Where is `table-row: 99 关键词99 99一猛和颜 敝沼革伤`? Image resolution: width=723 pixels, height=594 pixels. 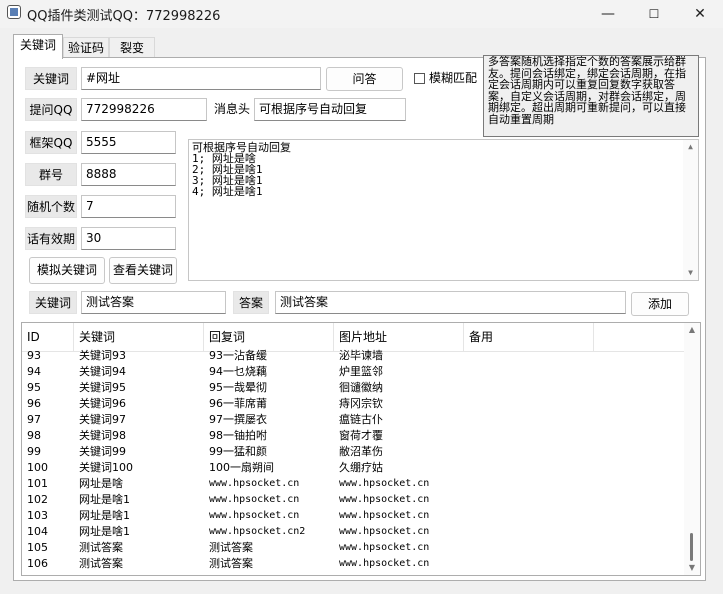 table-row: 99 关键词99 99一猛和颜 敝沼革伤 is located at coordinates (353, 452).